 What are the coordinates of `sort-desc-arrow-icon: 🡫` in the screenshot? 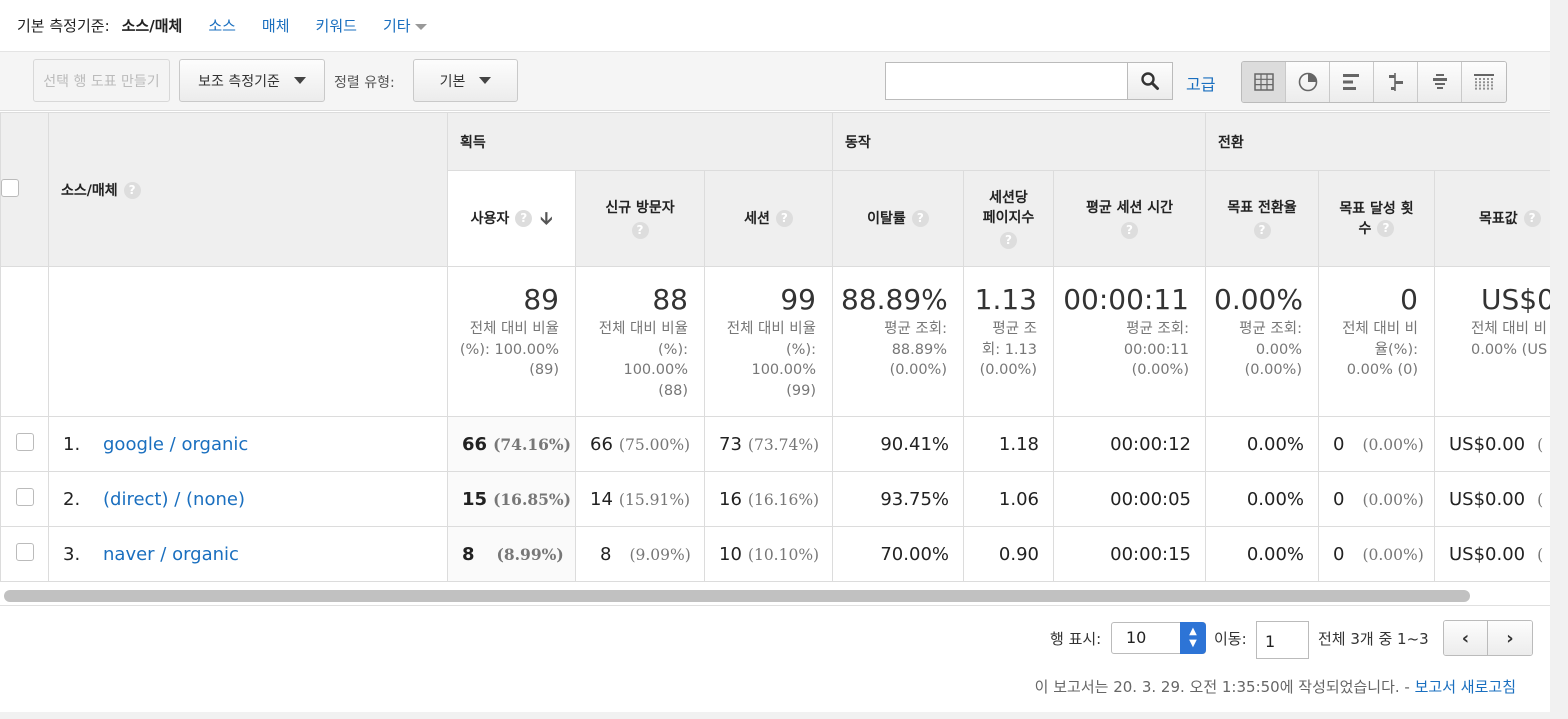 It's located at (546, 219).